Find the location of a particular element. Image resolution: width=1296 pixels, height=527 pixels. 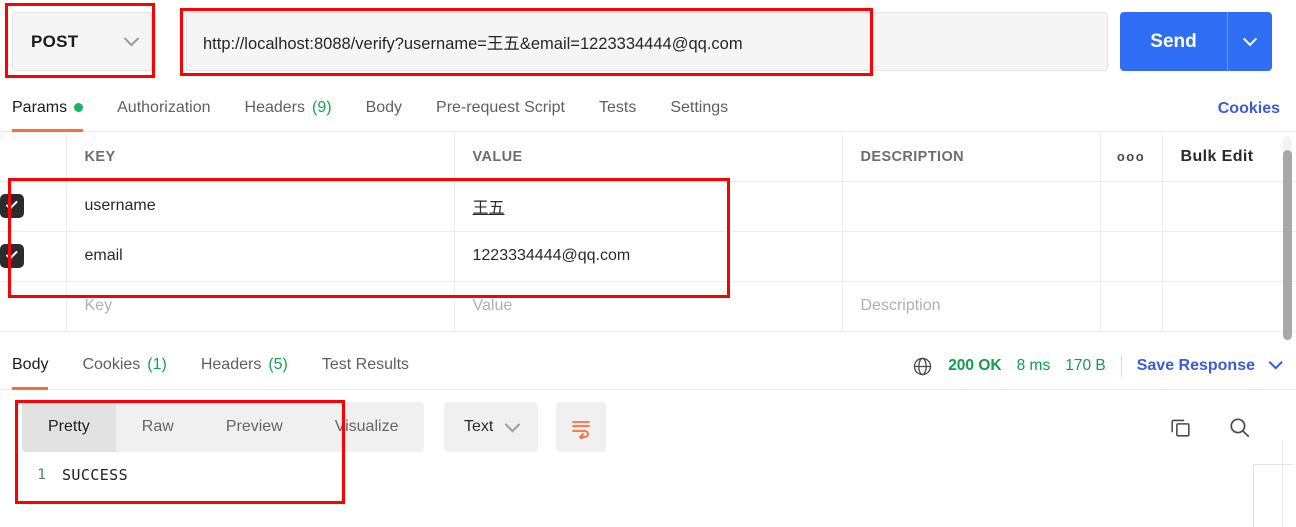

tab-authorization-label: Authorization is located at coordinates (164, 107).